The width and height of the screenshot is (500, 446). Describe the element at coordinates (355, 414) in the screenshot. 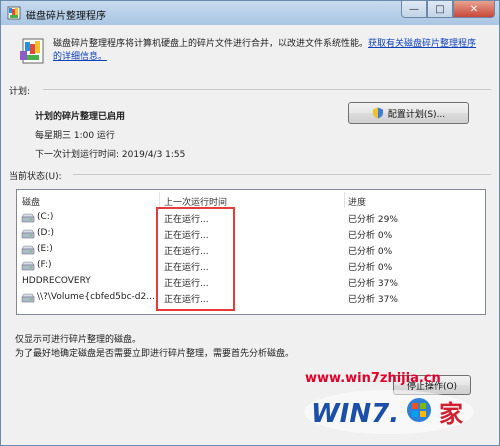

I see `svg-text: WIN7.` at that location.